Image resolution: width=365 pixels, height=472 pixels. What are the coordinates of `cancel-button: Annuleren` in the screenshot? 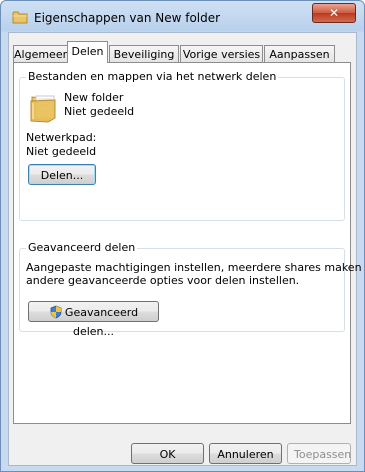 It's located at (245, 453).